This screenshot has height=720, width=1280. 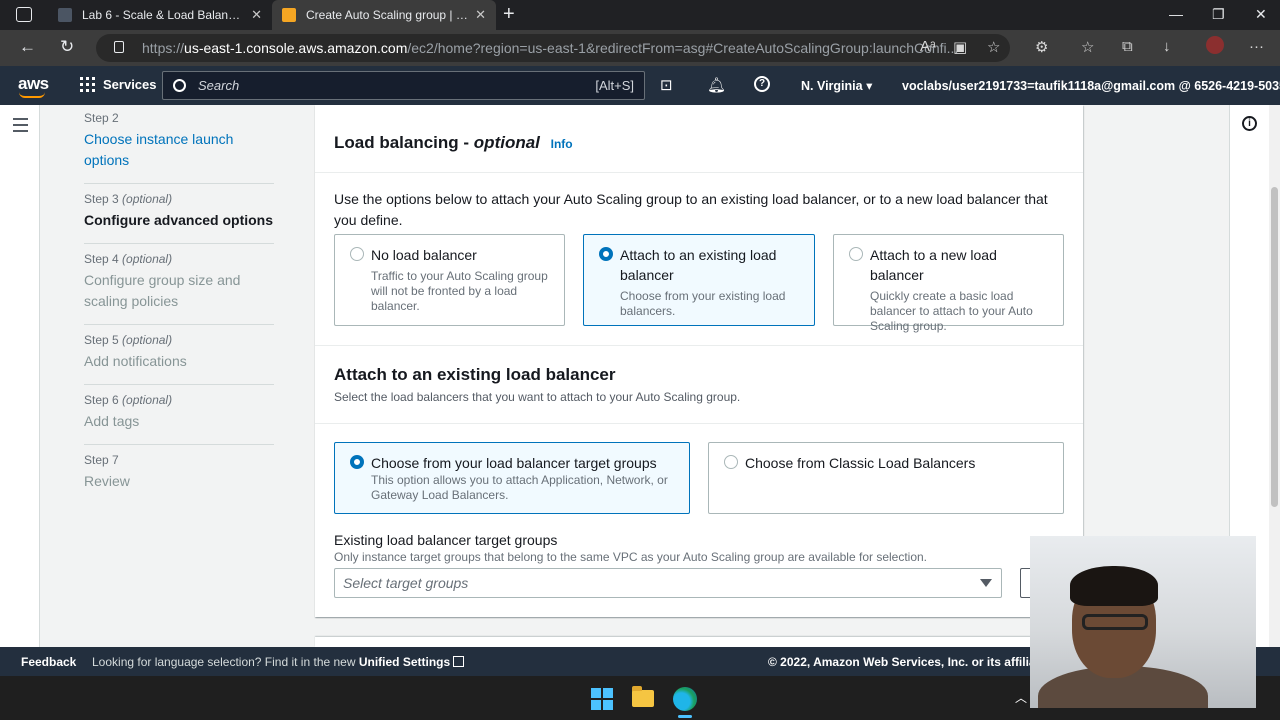 What do you see at coordinates (506, 142) in the screenshot?
I see `panel-title-optional: optional` at bounding box center [506, 142].